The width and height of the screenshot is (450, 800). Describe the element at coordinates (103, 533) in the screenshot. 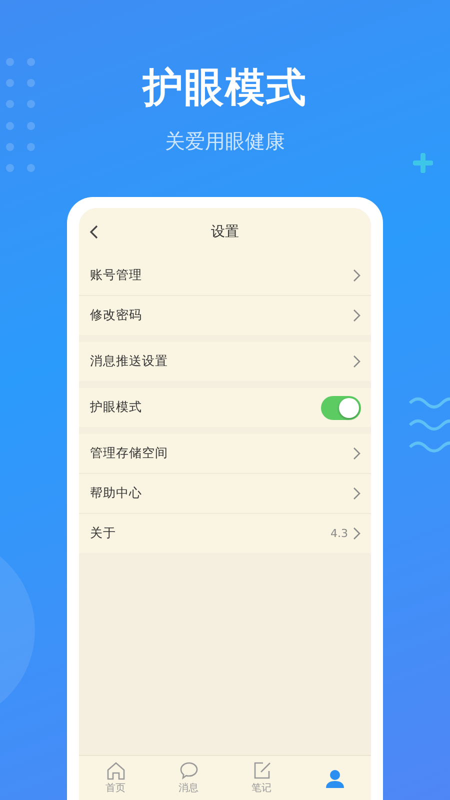

I see `row-label: 关于` at that location.